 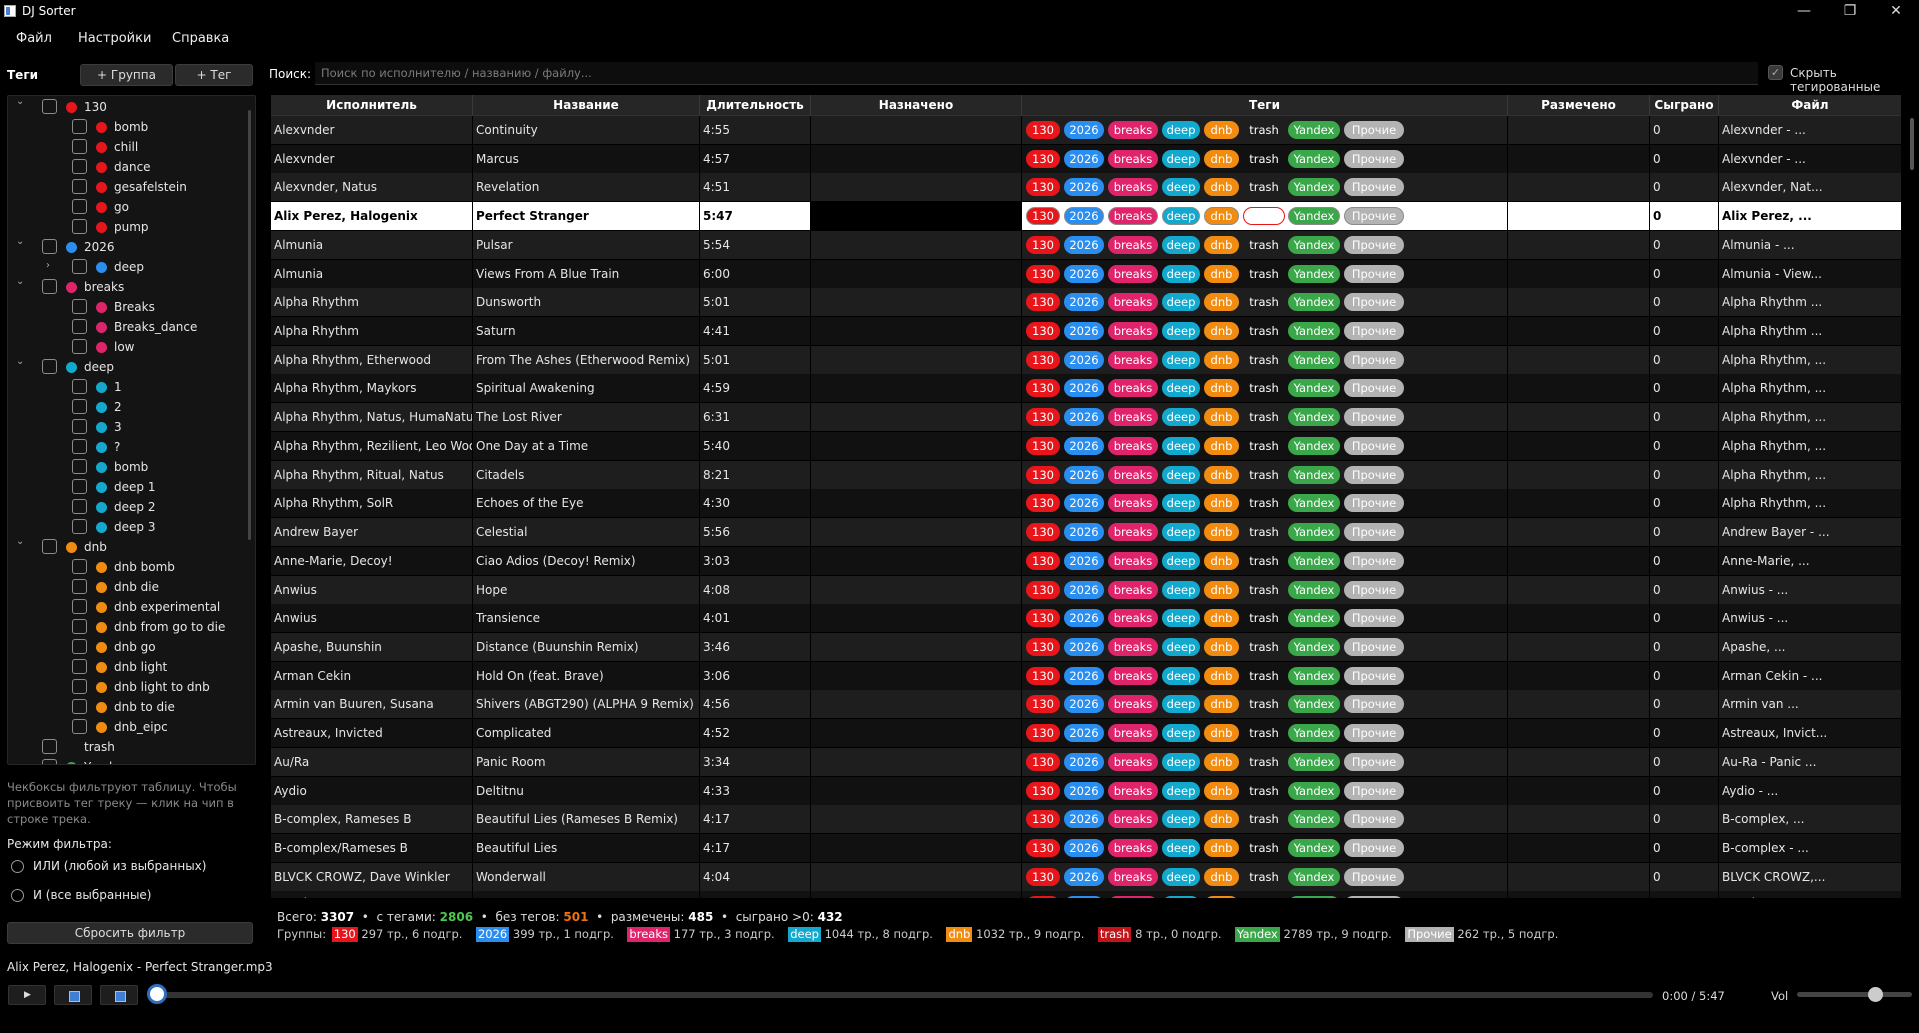 What do you see at coordinates (130, 387) in the screenshot?
I see `tree-item: 1` at bounding box center [130, 387].